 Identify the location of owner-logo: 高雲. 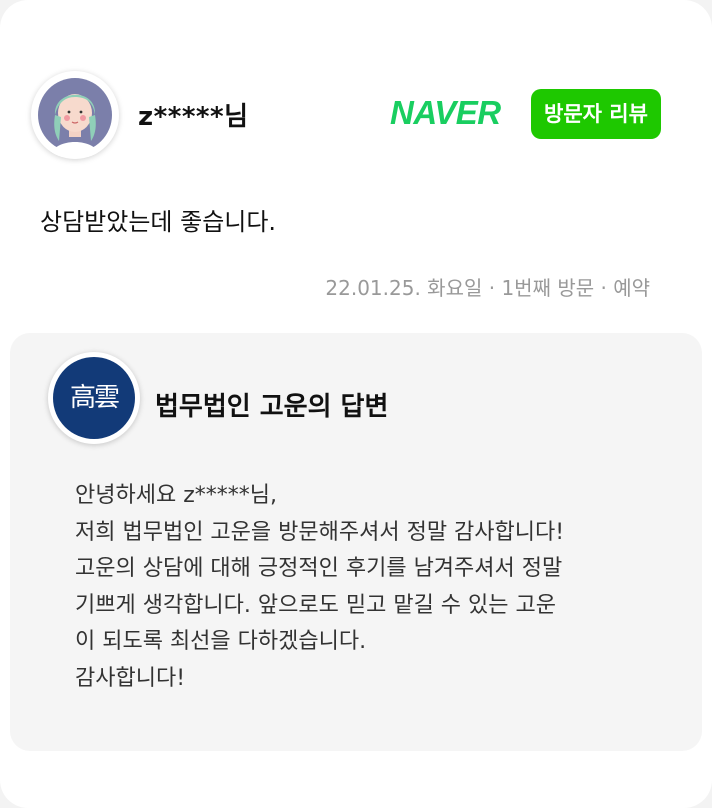
(94, 398).